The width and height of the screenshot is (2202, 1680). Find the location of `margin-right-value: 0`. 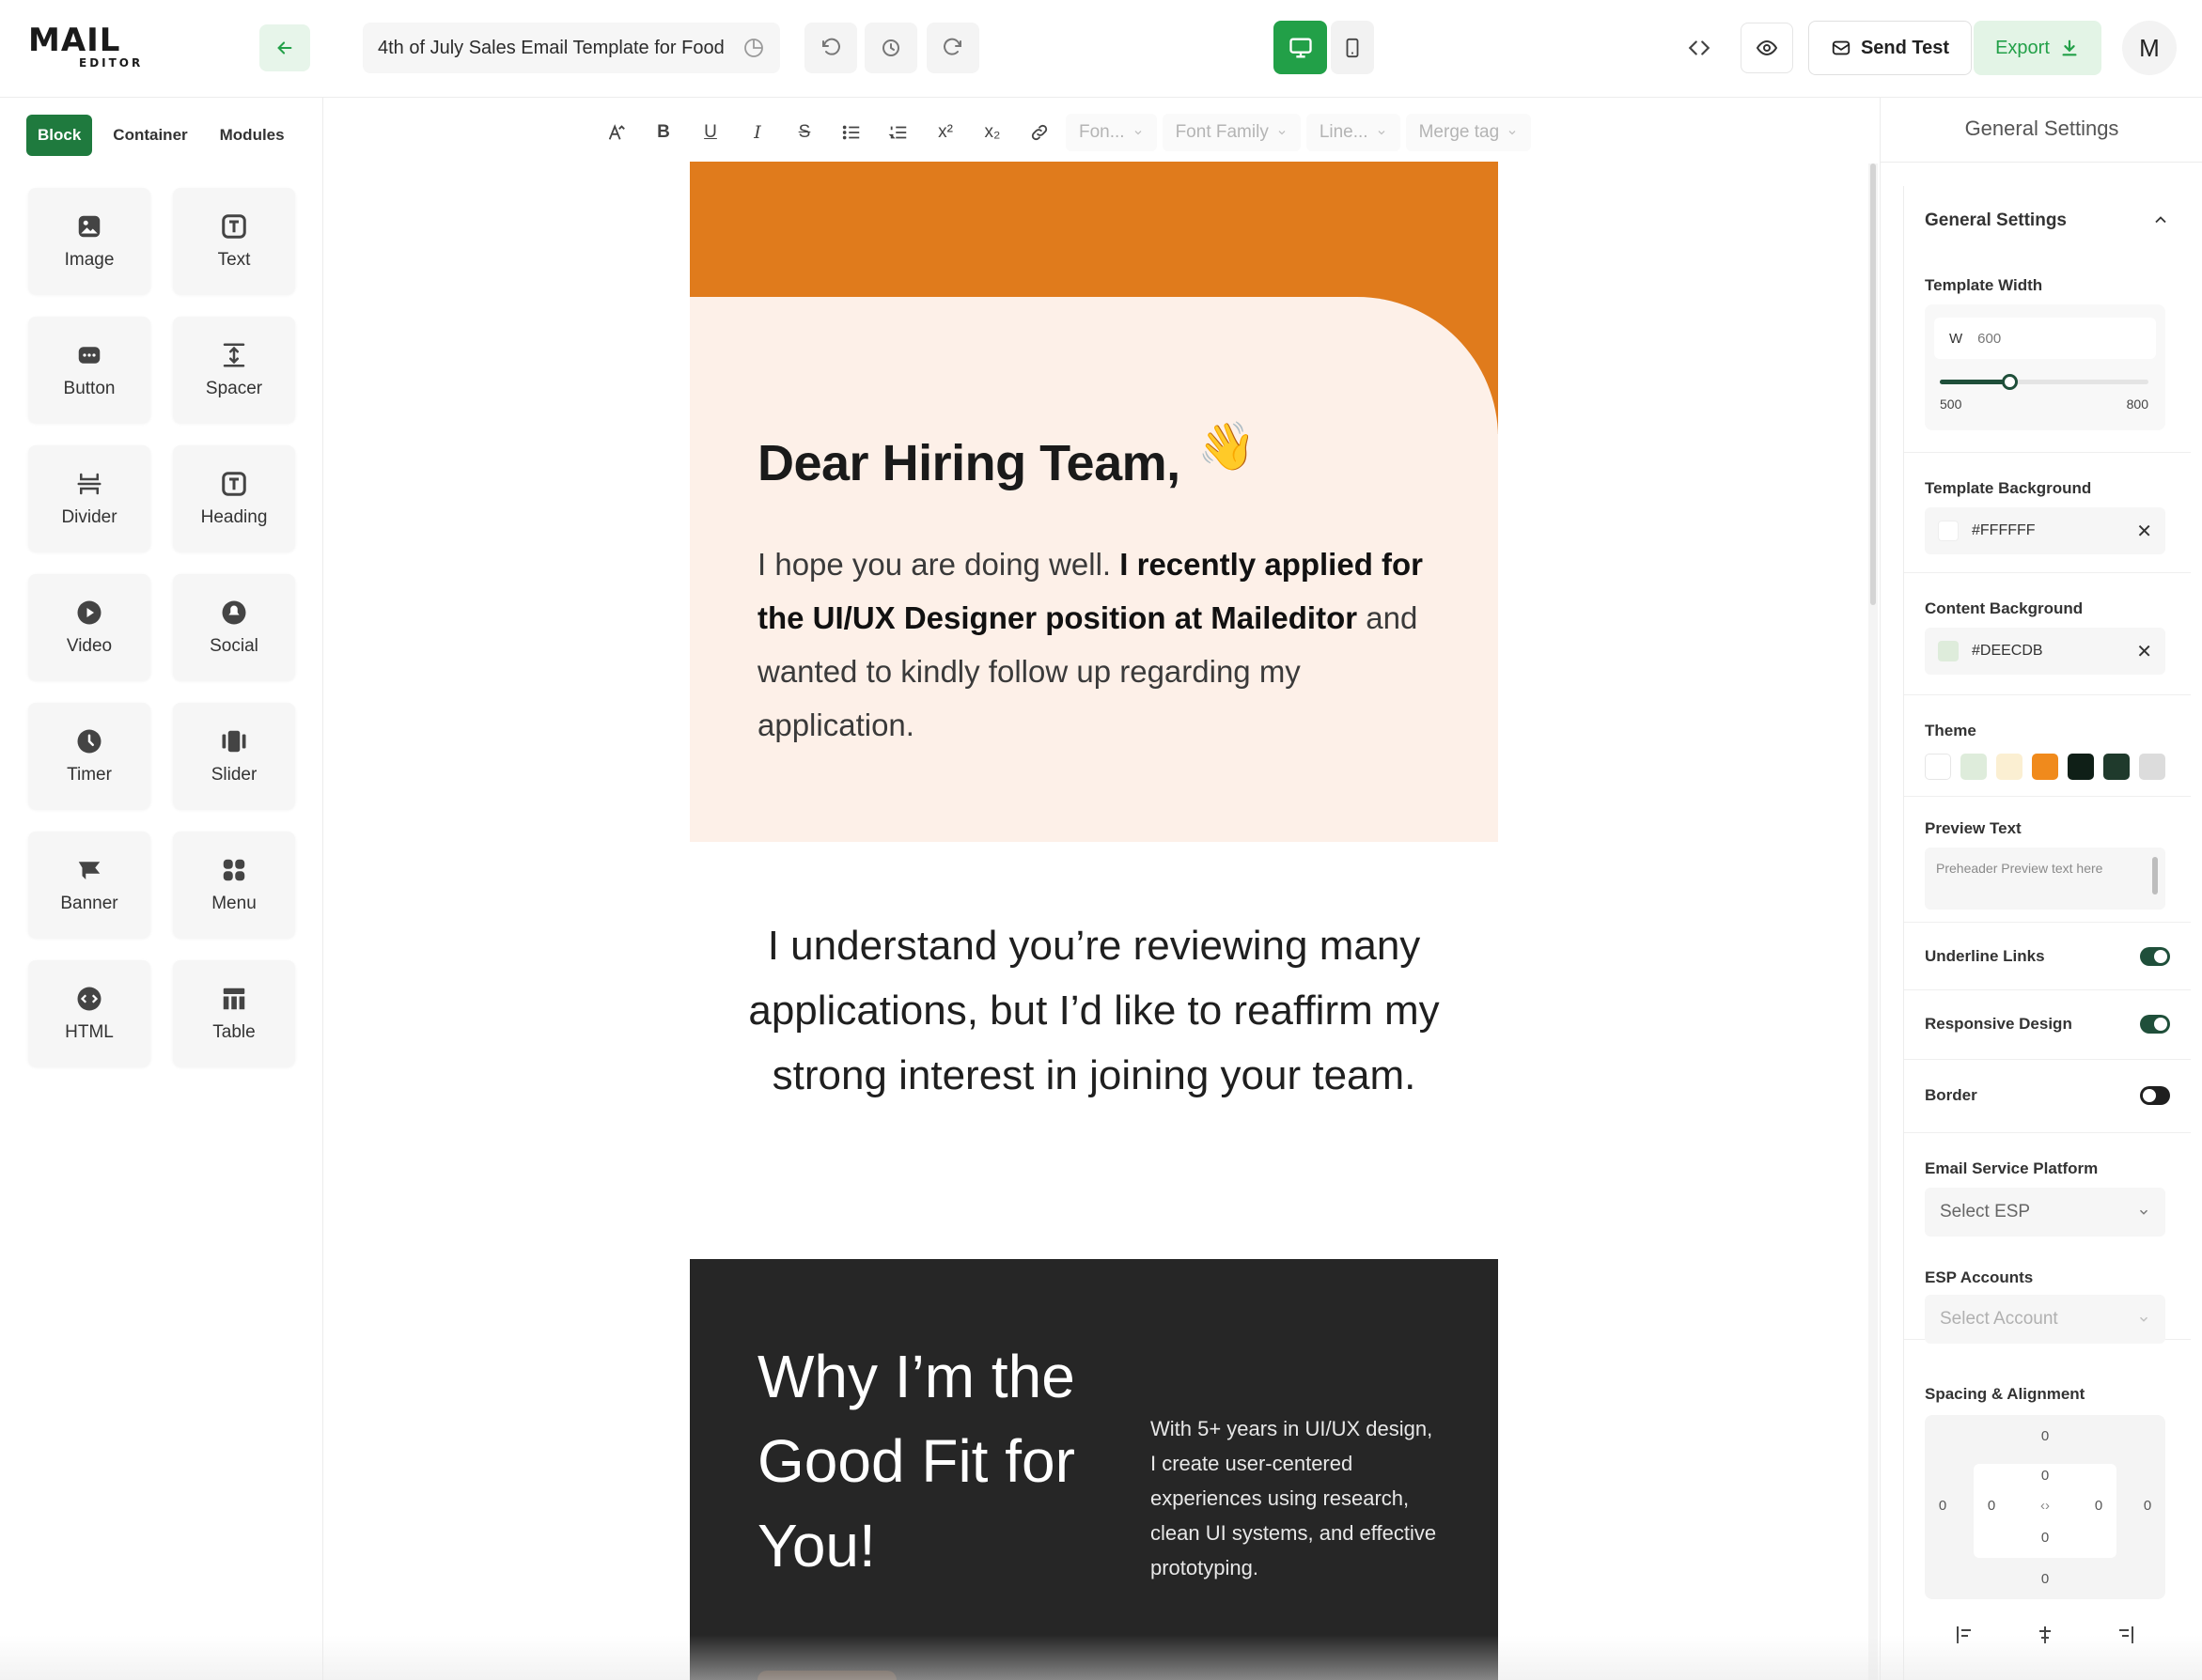

margin-right-value: 0 is located at coordinates (2147, 1506).